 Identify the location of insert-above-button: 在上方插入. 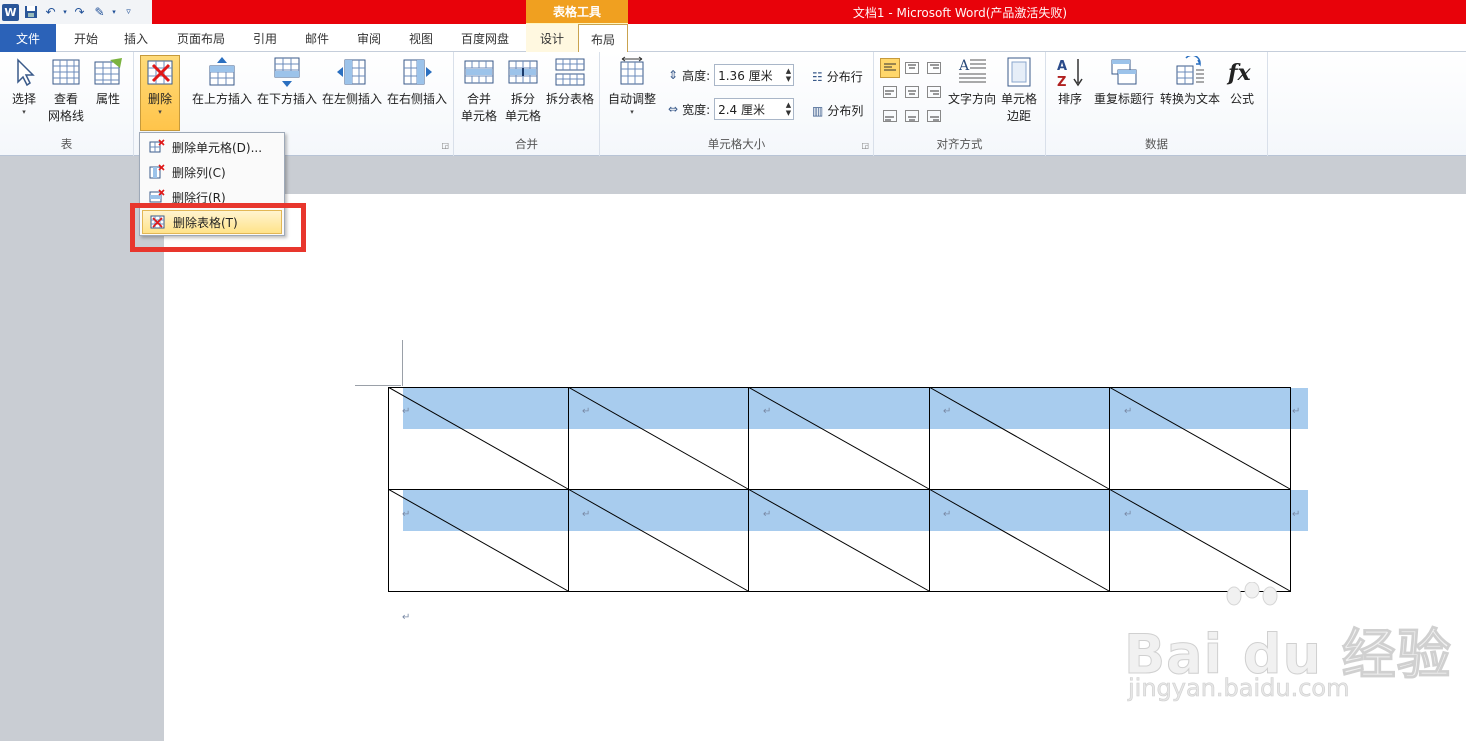
(222, 82).